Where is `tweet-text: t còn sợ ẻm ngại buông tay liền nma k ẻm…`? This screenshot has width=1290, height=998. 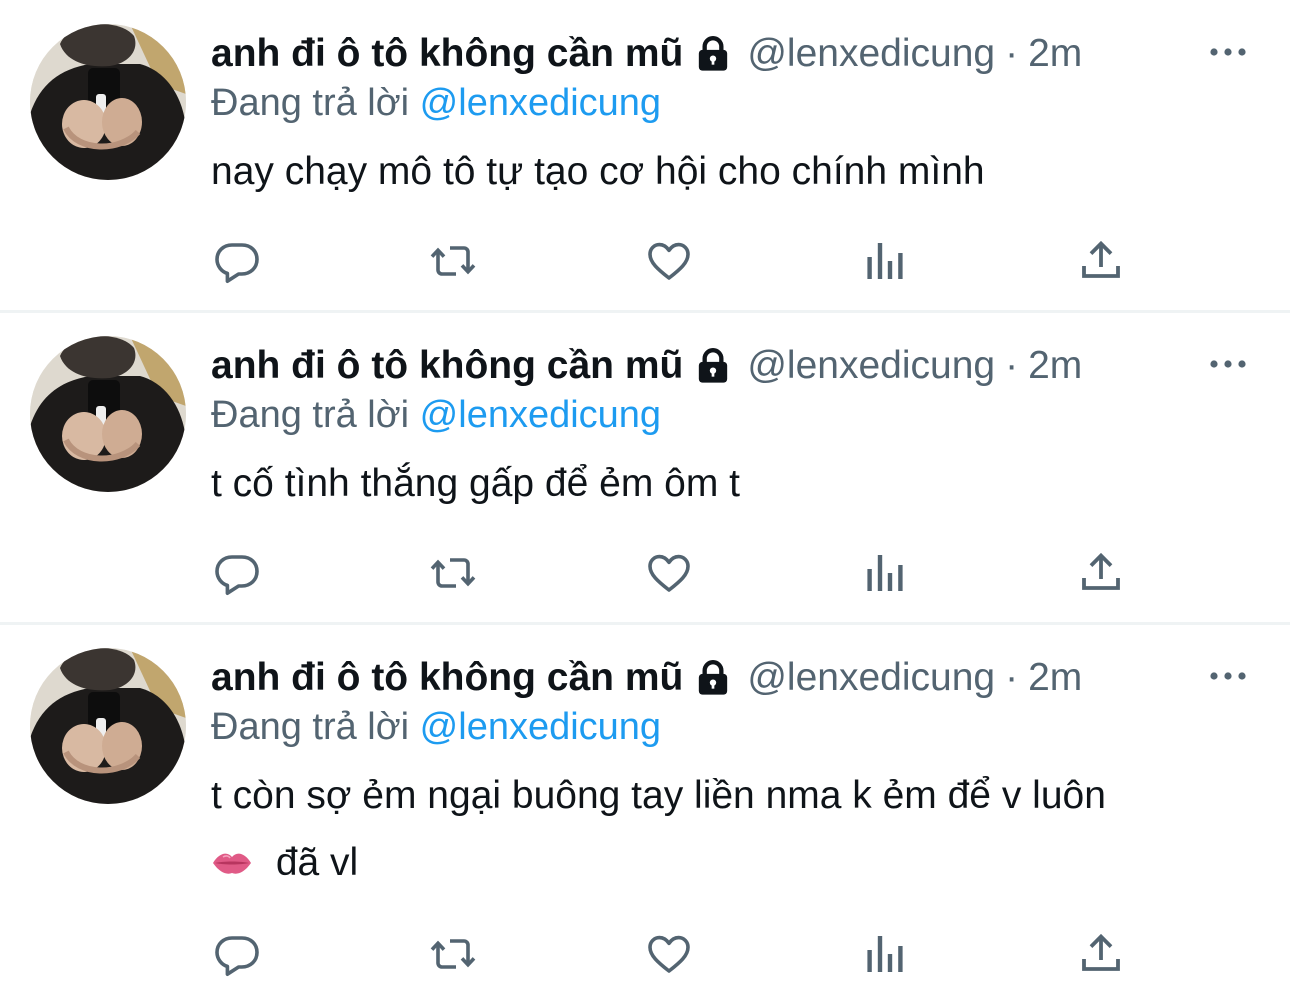
tweet-text: t còn sợ ẻm ngại buông tay liền nma k ẻm… is located at coordinates (658, 829).